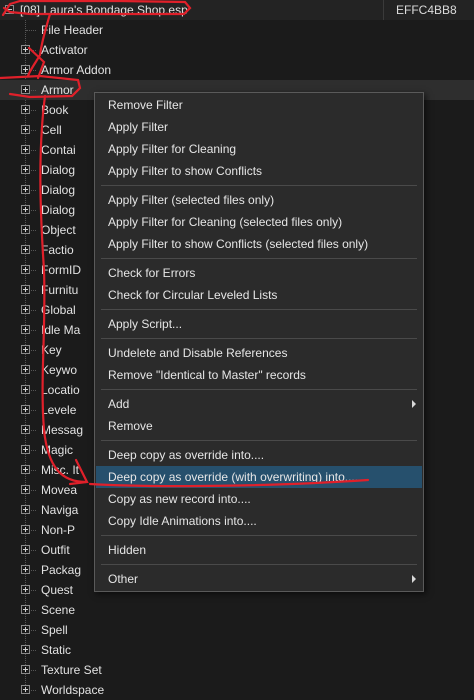 Image resolution: width=474 pixels, height=700 pixels. I want to click on tree-root-row: [08] Laura's Bondage Shop.esp EFFC4BB8, so click(237, 10).